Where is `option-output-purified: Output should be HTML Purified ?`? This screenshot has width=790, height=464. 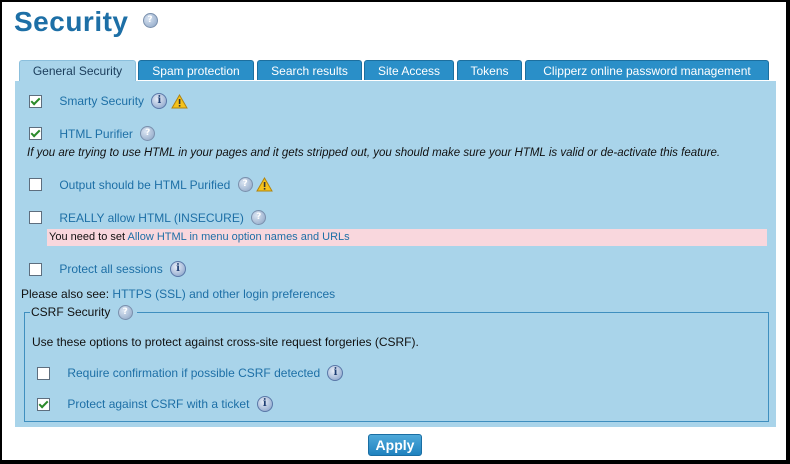 option-output-purified: Output should be HTML Purified ? is located at coordinates (151, 185).